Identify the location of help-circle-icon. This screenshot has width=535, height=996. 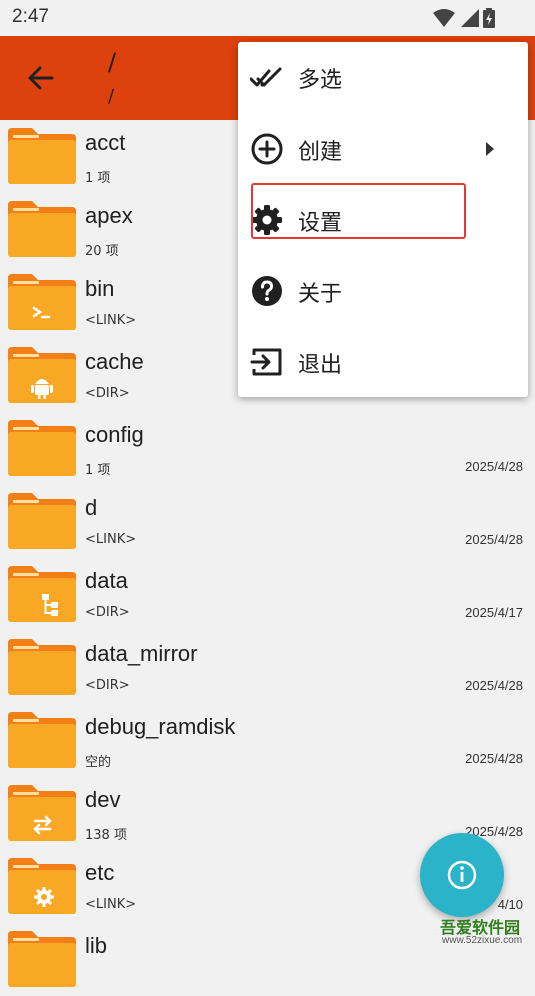
(267, 291).